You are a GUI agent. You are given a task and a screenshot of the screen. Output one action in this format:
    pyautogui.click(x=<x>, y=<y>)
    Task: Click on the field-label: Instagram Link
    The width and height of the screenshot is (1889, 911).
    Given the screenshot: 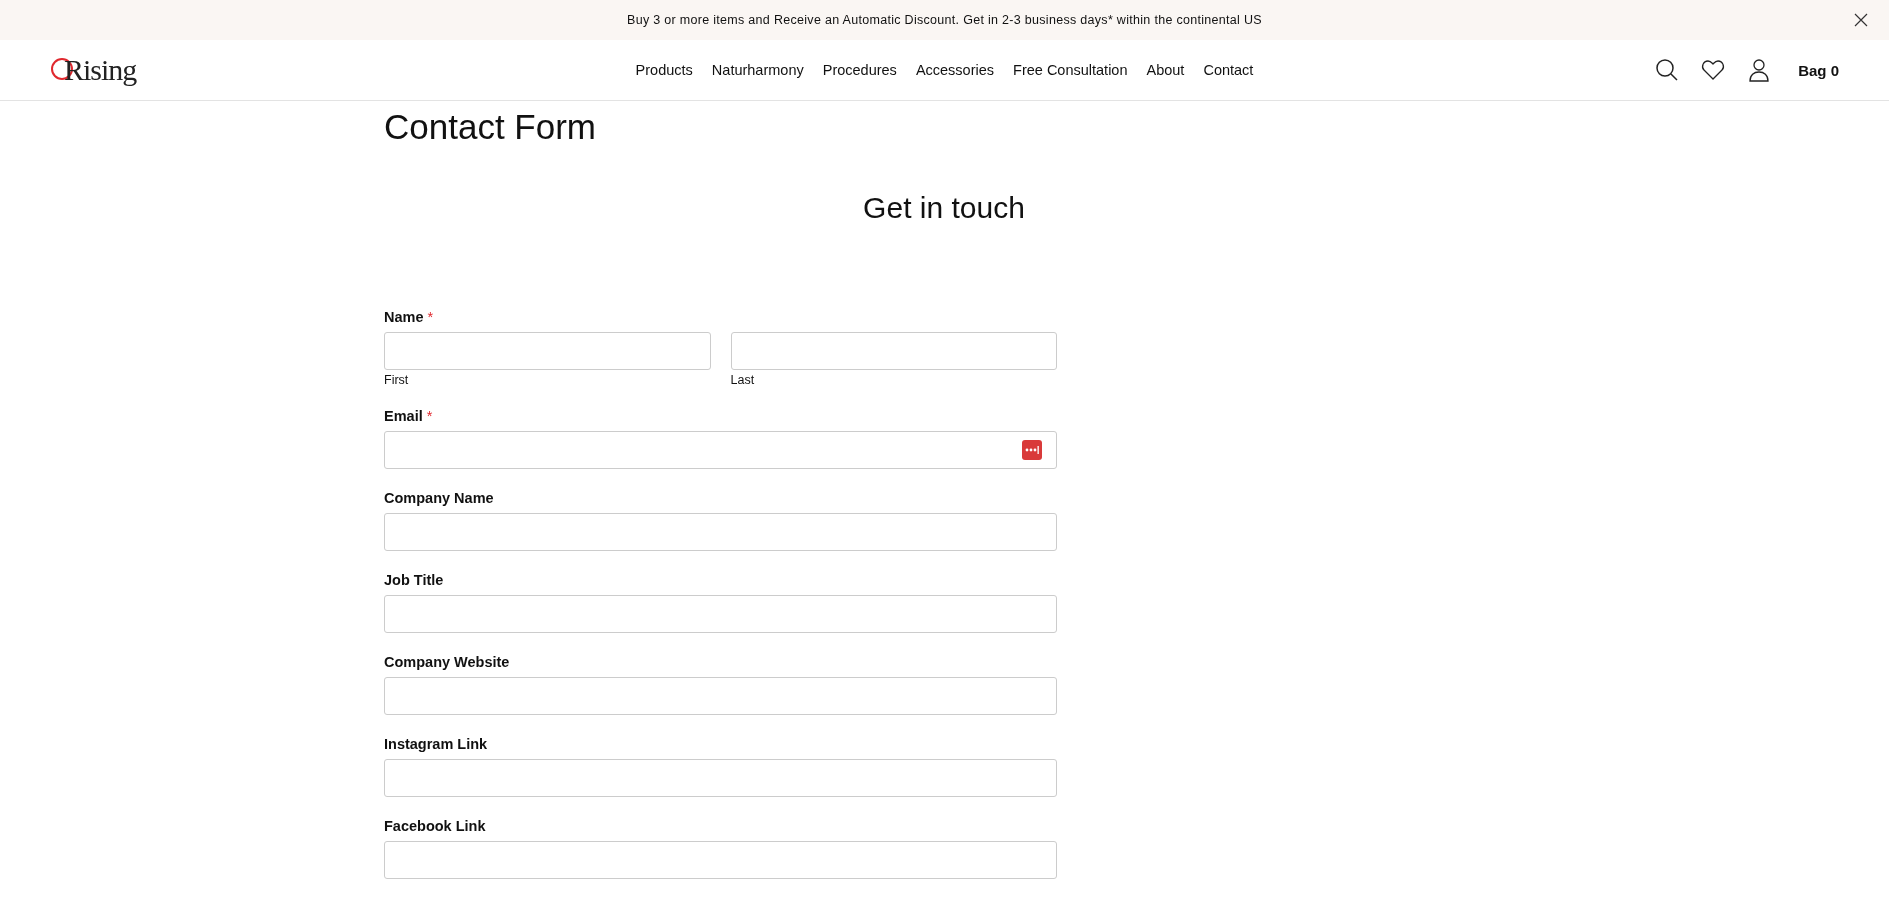 What is the action you would take?
    pyautogui.click(x=436, y=744)
    